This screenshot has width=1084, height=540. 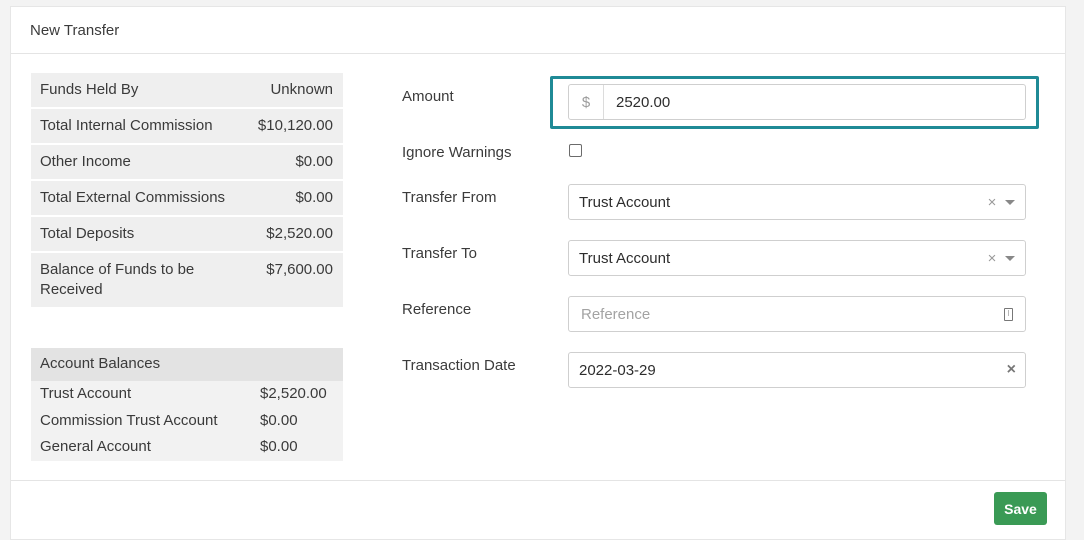 What do you see at coordinates (797, 202) in the screenshot?
I see `transfer-from-select: Trust Account ×` at bounding box center [797, 202].